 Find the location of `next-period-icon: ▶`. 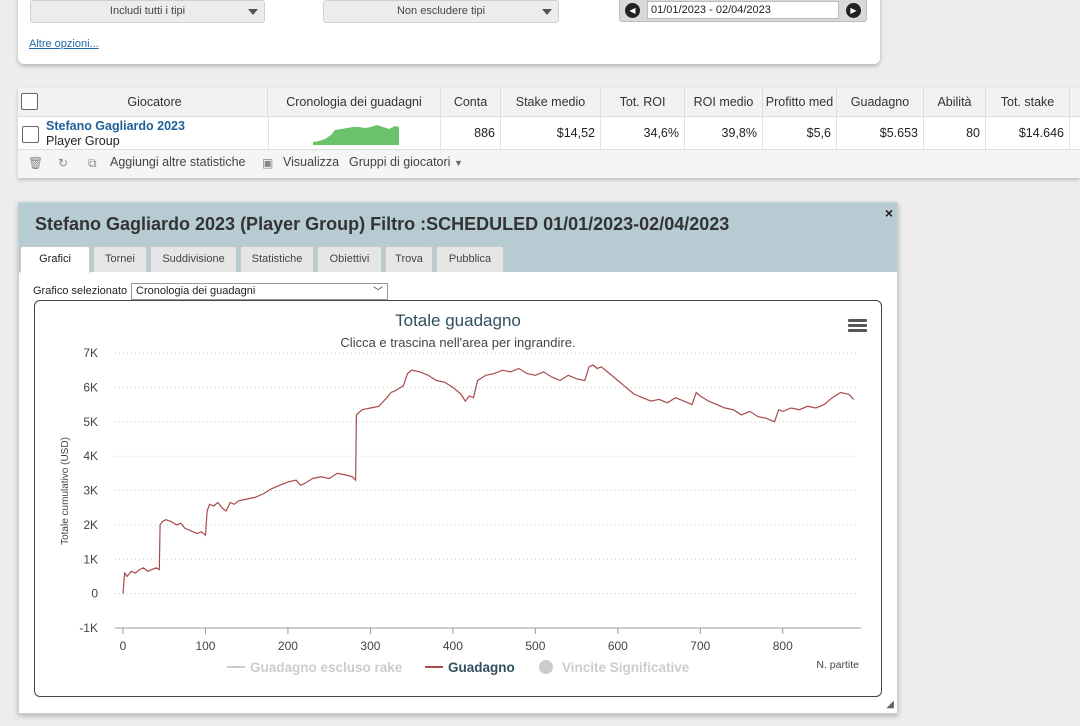

next-period-icon: ▶ is located at coordinates (853, 10).